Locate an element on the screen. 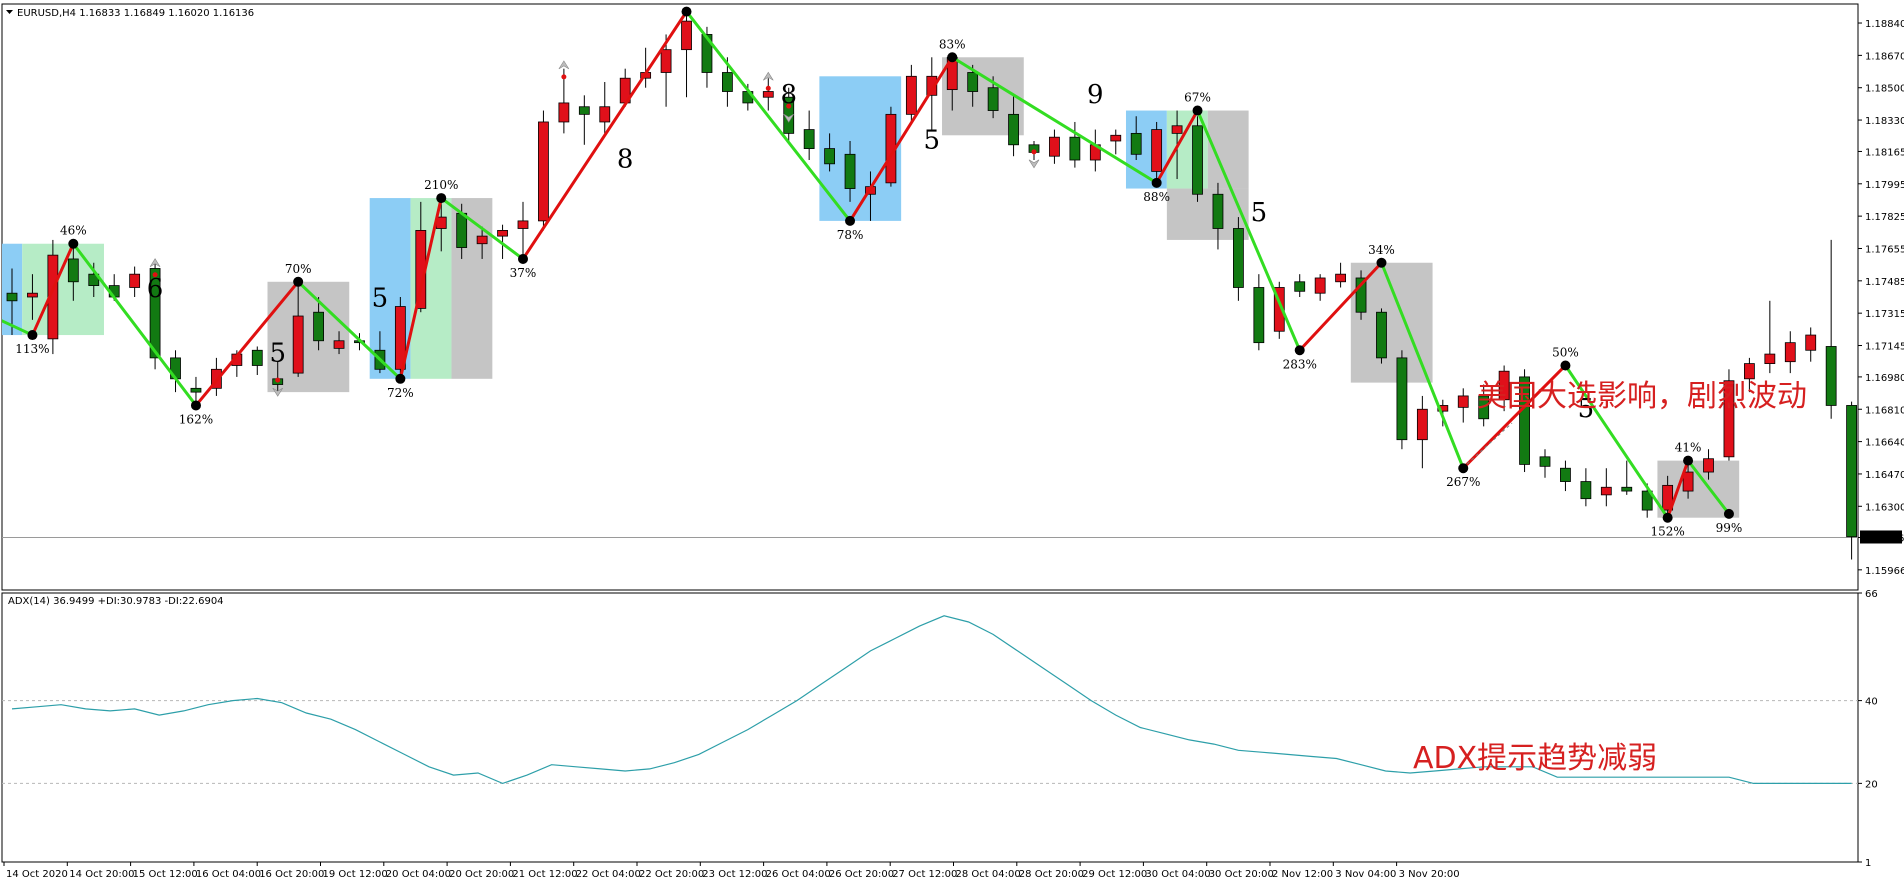 This screenshot has height=889, width=1904. wave-count-label: 8 is located at coordinates (788, 95).